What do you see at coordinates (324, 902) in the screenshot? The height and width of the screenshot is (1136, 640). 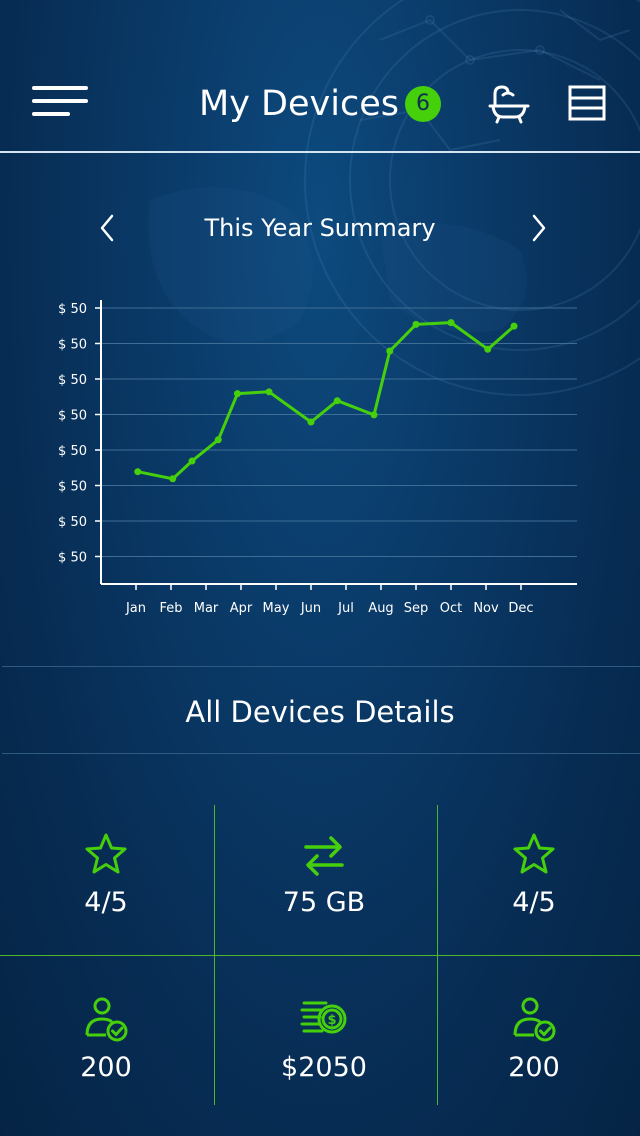 I see `stat-value: 75 GB` at bounding box center [324, 902].